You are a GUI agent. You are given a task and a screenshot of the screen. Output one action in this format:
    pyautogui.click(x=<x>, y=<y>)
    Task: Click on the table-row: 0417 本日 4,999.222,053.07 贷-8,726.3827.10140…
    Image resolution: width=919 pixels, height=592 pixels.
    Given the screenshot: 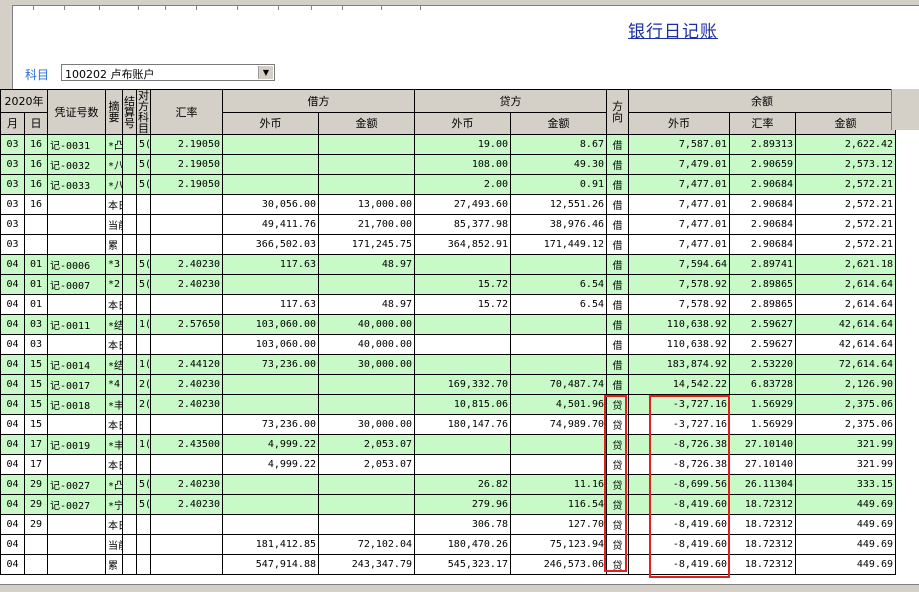 What is the action you would take?
    pyautogui.click(x=448, y=464)
    